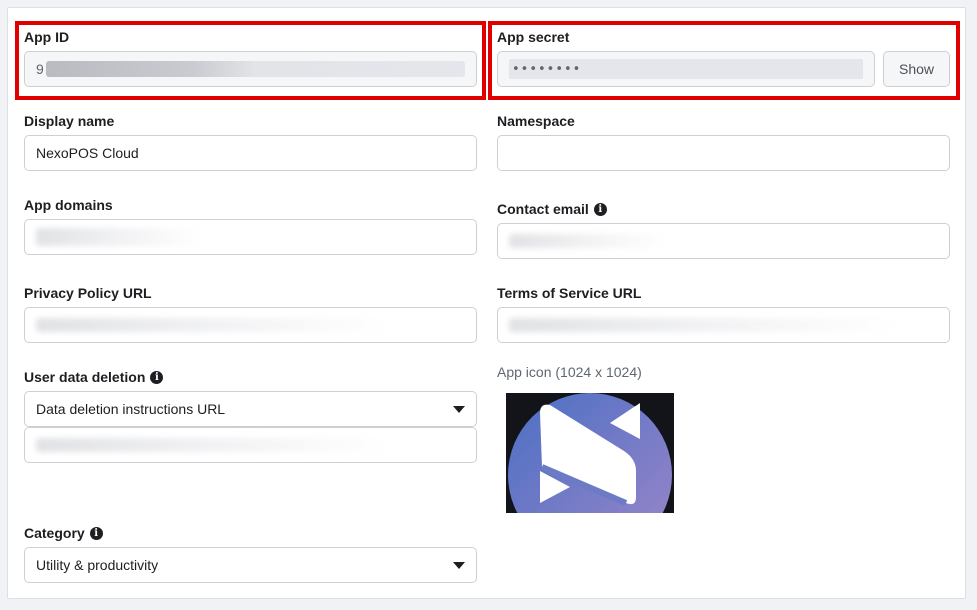 The image size is (977, 610). I want to click on category-select: Utility & productivity, so click(250, 565).